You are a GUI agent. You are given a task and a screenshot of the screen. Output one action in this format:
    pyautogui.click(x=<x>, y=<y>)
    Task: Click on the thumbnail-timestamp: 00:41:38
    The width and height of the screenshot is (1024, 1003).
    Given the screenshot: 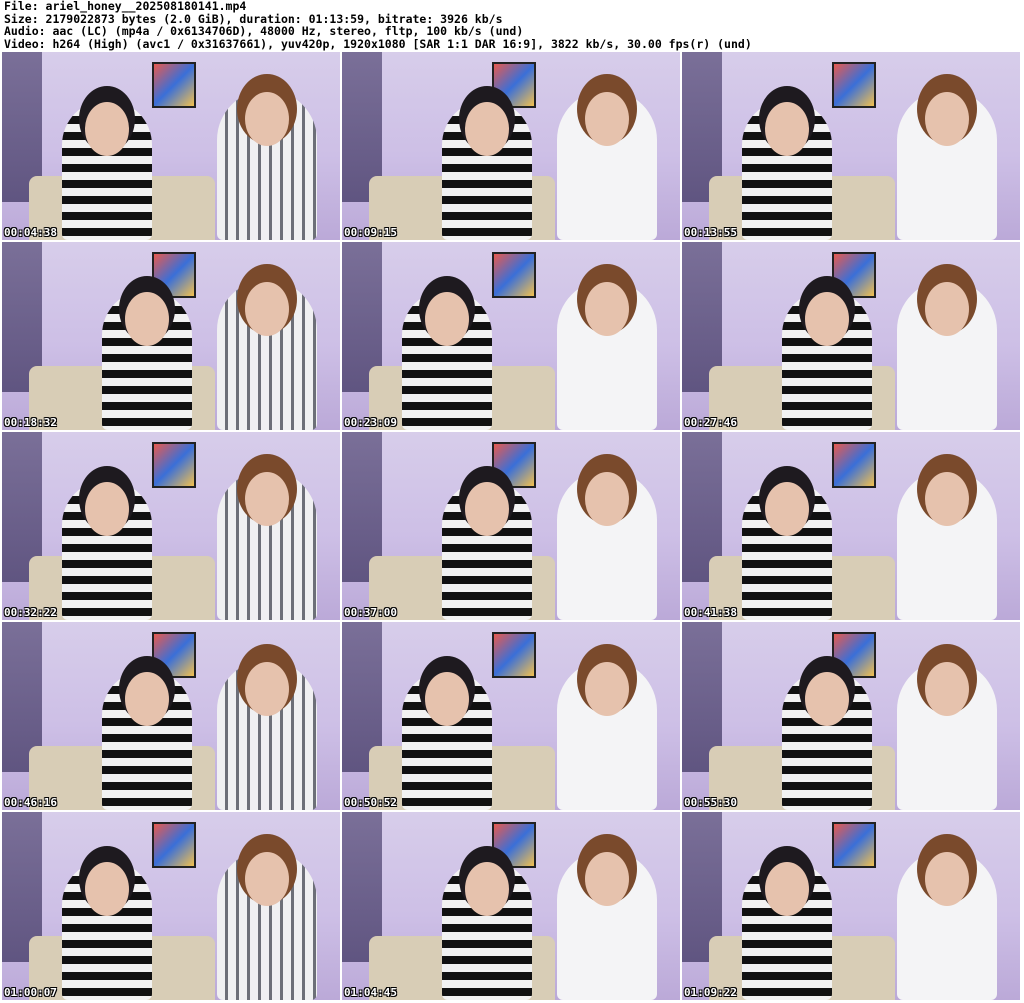 What is the action you would take?
    pyautogui.click(x=710, y=612)
    